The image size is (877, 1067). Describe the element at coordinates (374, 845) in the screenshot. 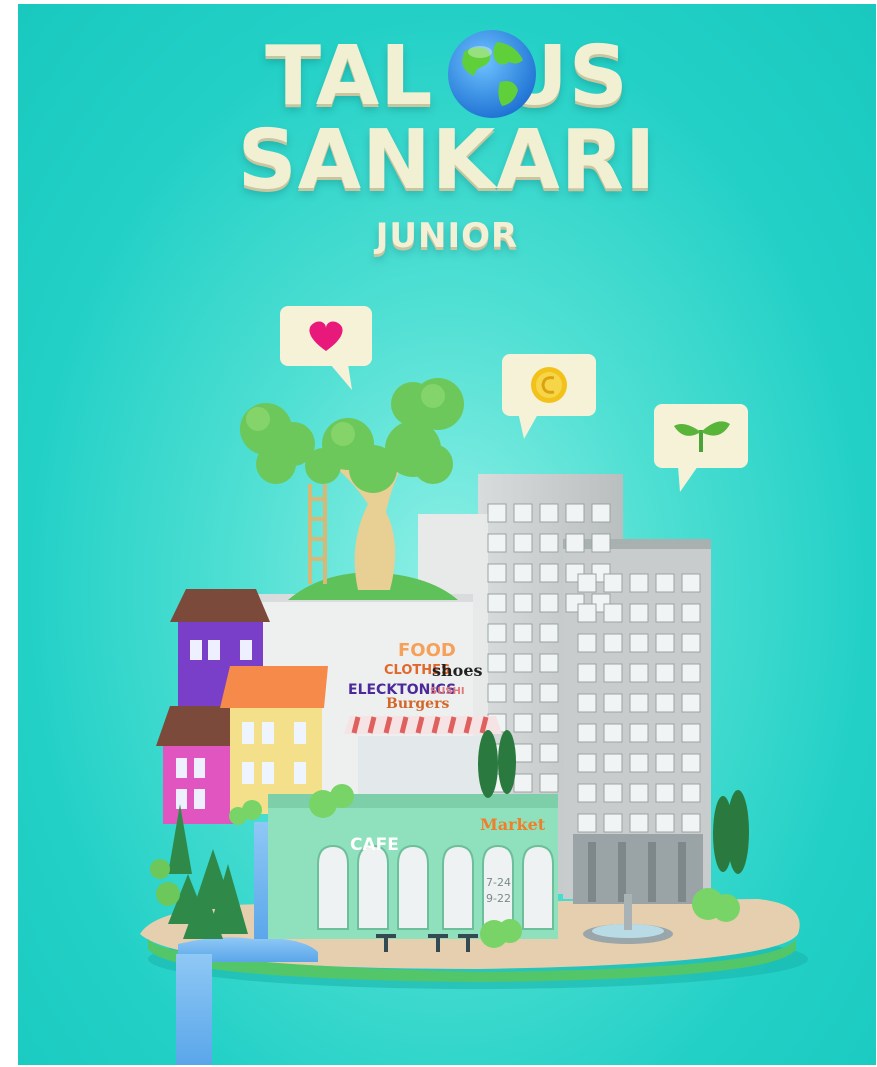

I see `sign-cafe: CAFE` at that location.